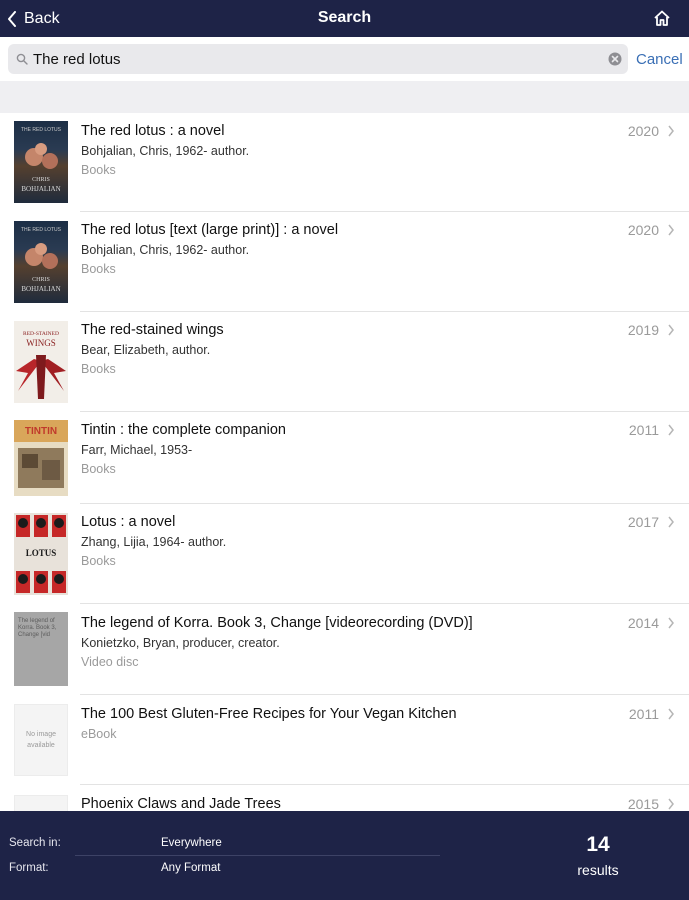 This screenshot has height=900, width=689. I want to click on book-cover-image: RED-STAINED WINGS, so click(41, 362).